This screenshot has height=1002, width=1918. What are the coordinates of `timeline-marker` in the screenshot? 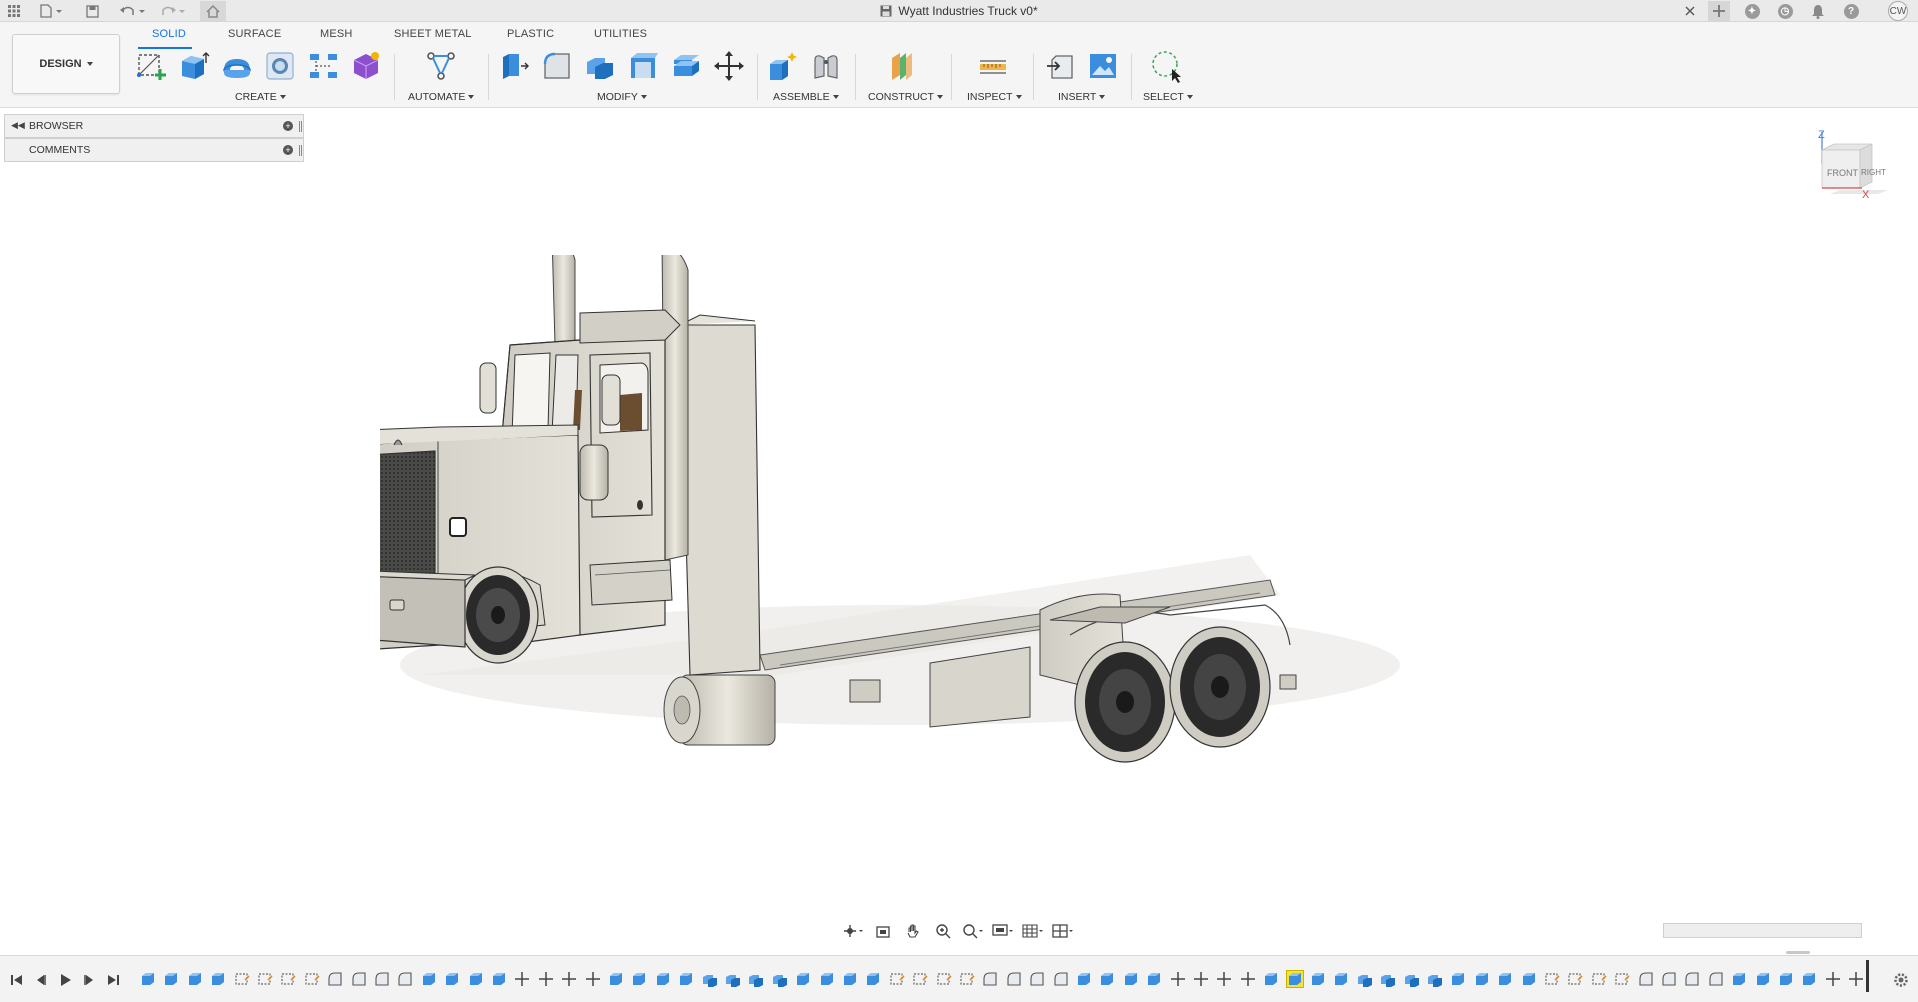 It's located at (1867, 976).